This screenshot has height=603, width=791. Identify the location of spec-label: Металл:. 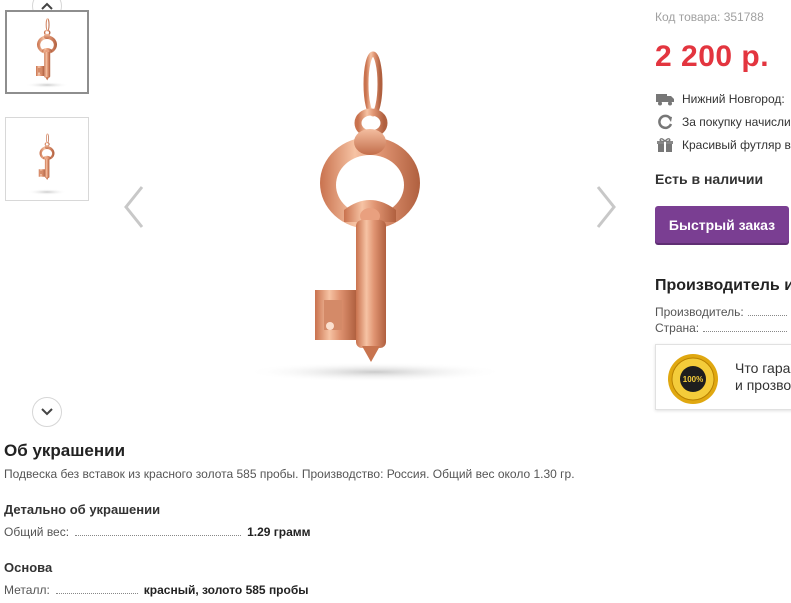
(27, 590).